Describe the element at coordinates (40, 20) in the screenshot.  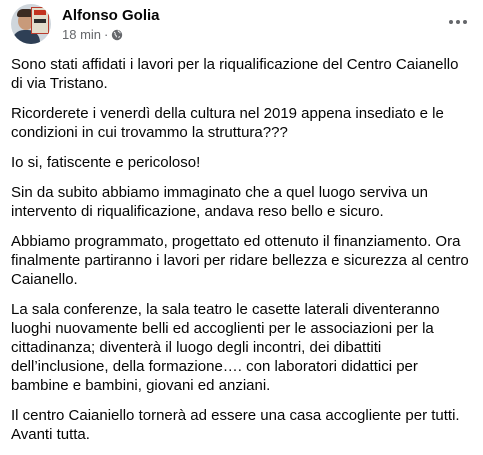
I see `avatar-badge-icon` at that location.